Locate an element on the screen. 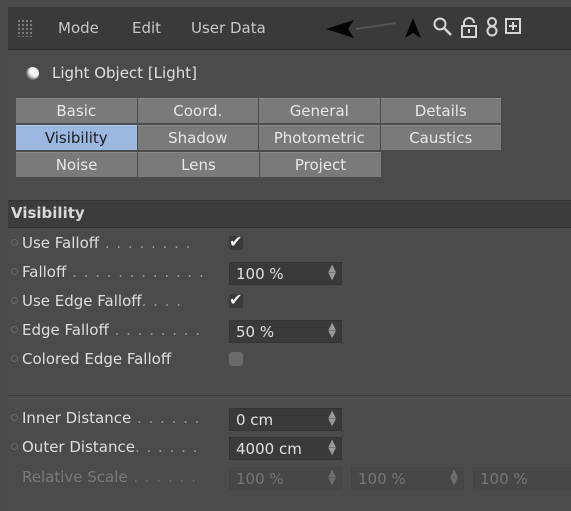  param-row-edge-falloff: Edge Falloff . . . . . . . . 50 % ▲ ▼ is located at coordinates (289, 331).